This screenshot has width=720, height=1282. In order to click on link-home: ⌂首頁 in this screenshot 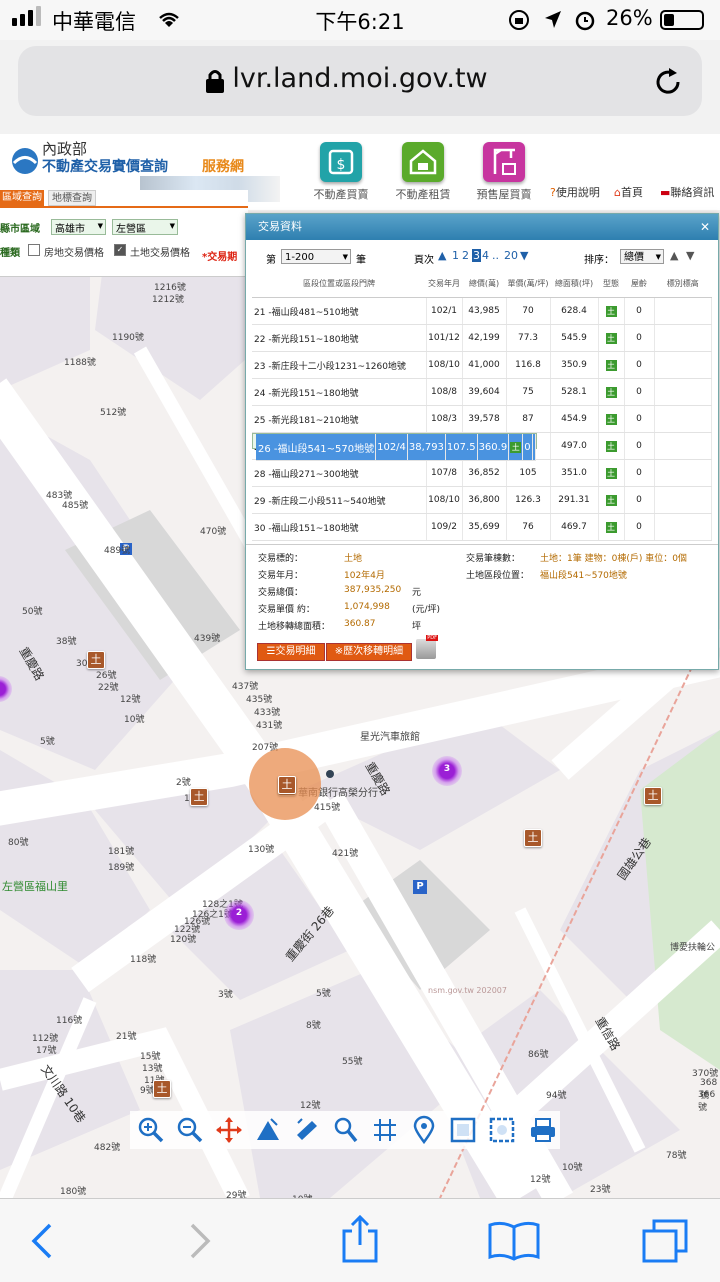, I will do `click(628, 192)`.